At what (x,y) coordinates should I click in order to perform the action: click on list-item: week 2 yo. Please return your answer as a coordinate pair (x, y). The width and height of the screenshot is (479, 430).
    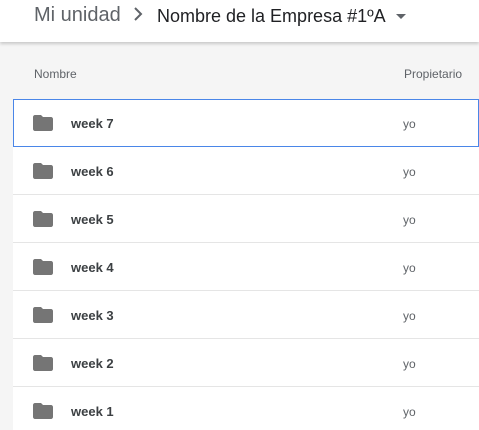
    Looking at the image, I should click on (246, 363).